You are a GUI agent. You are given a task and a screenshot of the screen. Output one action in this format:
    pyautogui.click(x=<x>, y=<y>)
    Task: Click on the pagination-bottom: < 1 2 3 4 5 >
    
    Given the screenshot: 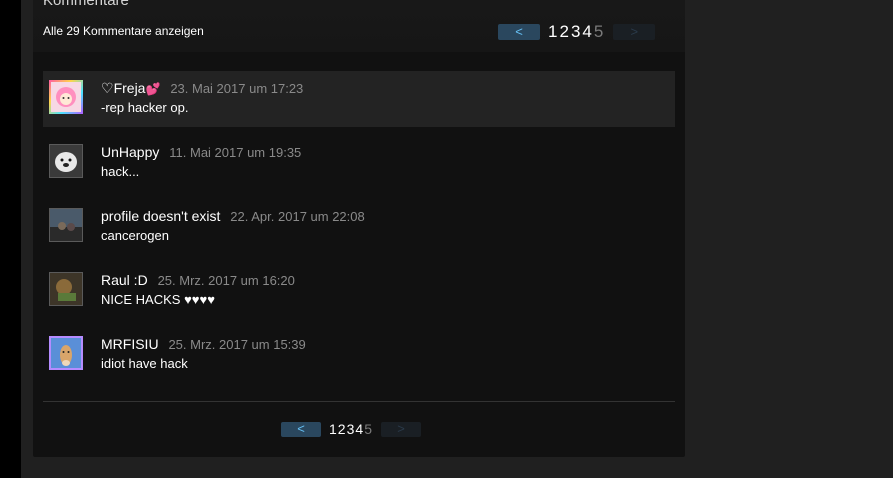 What is the action you would take?
    pyautogui.click(x=351, y=429)
    